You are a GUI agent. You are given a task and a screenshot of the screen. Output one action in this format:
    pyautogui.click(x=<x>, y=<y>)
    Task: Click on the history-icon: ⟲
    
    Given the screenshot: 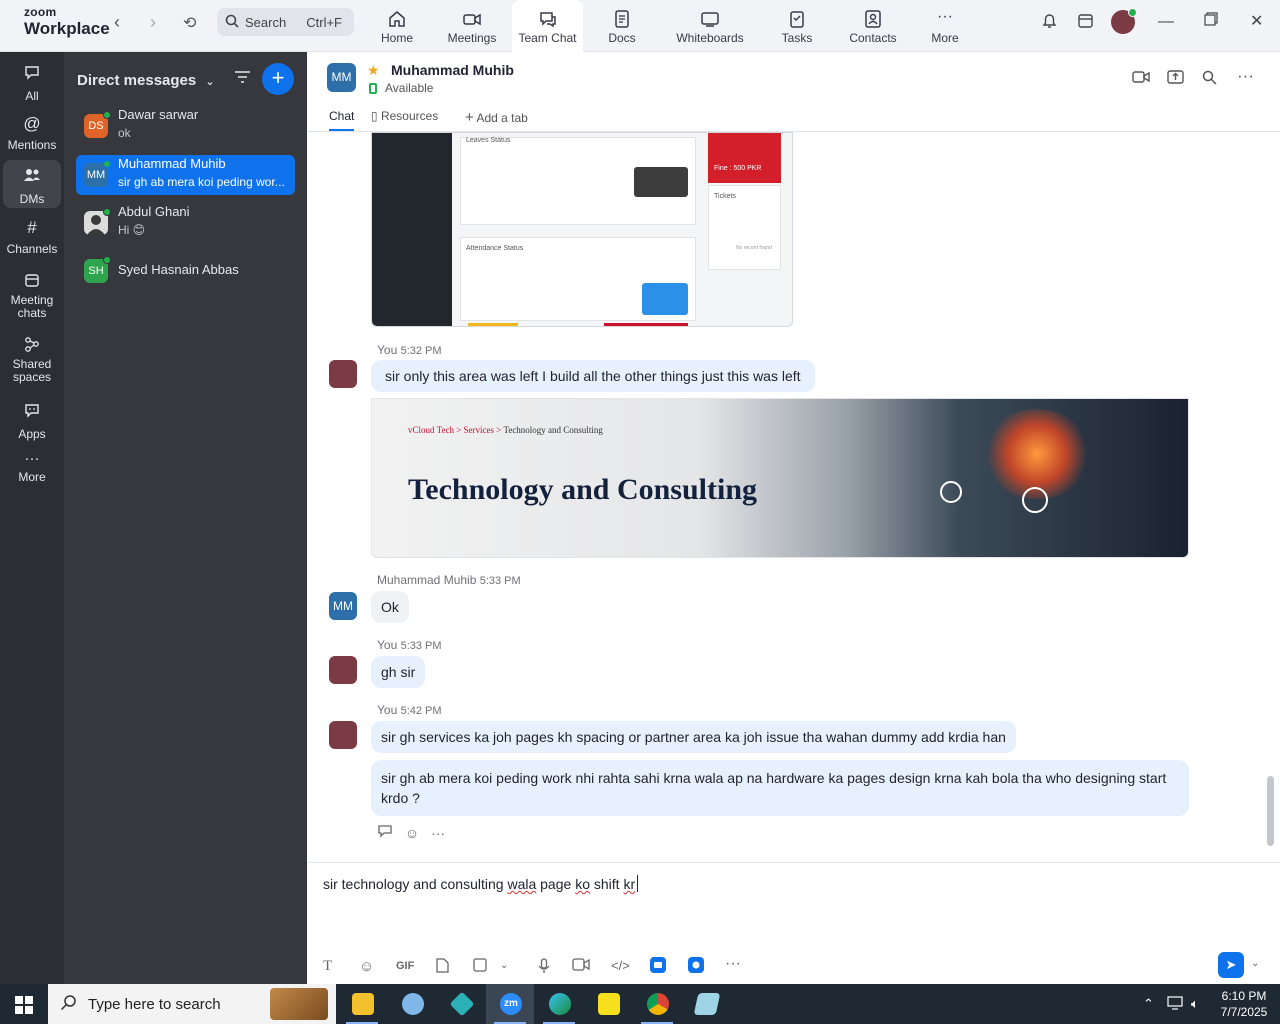 What is the action you would take?
    pyautogui.click(x=189, y=23)
    